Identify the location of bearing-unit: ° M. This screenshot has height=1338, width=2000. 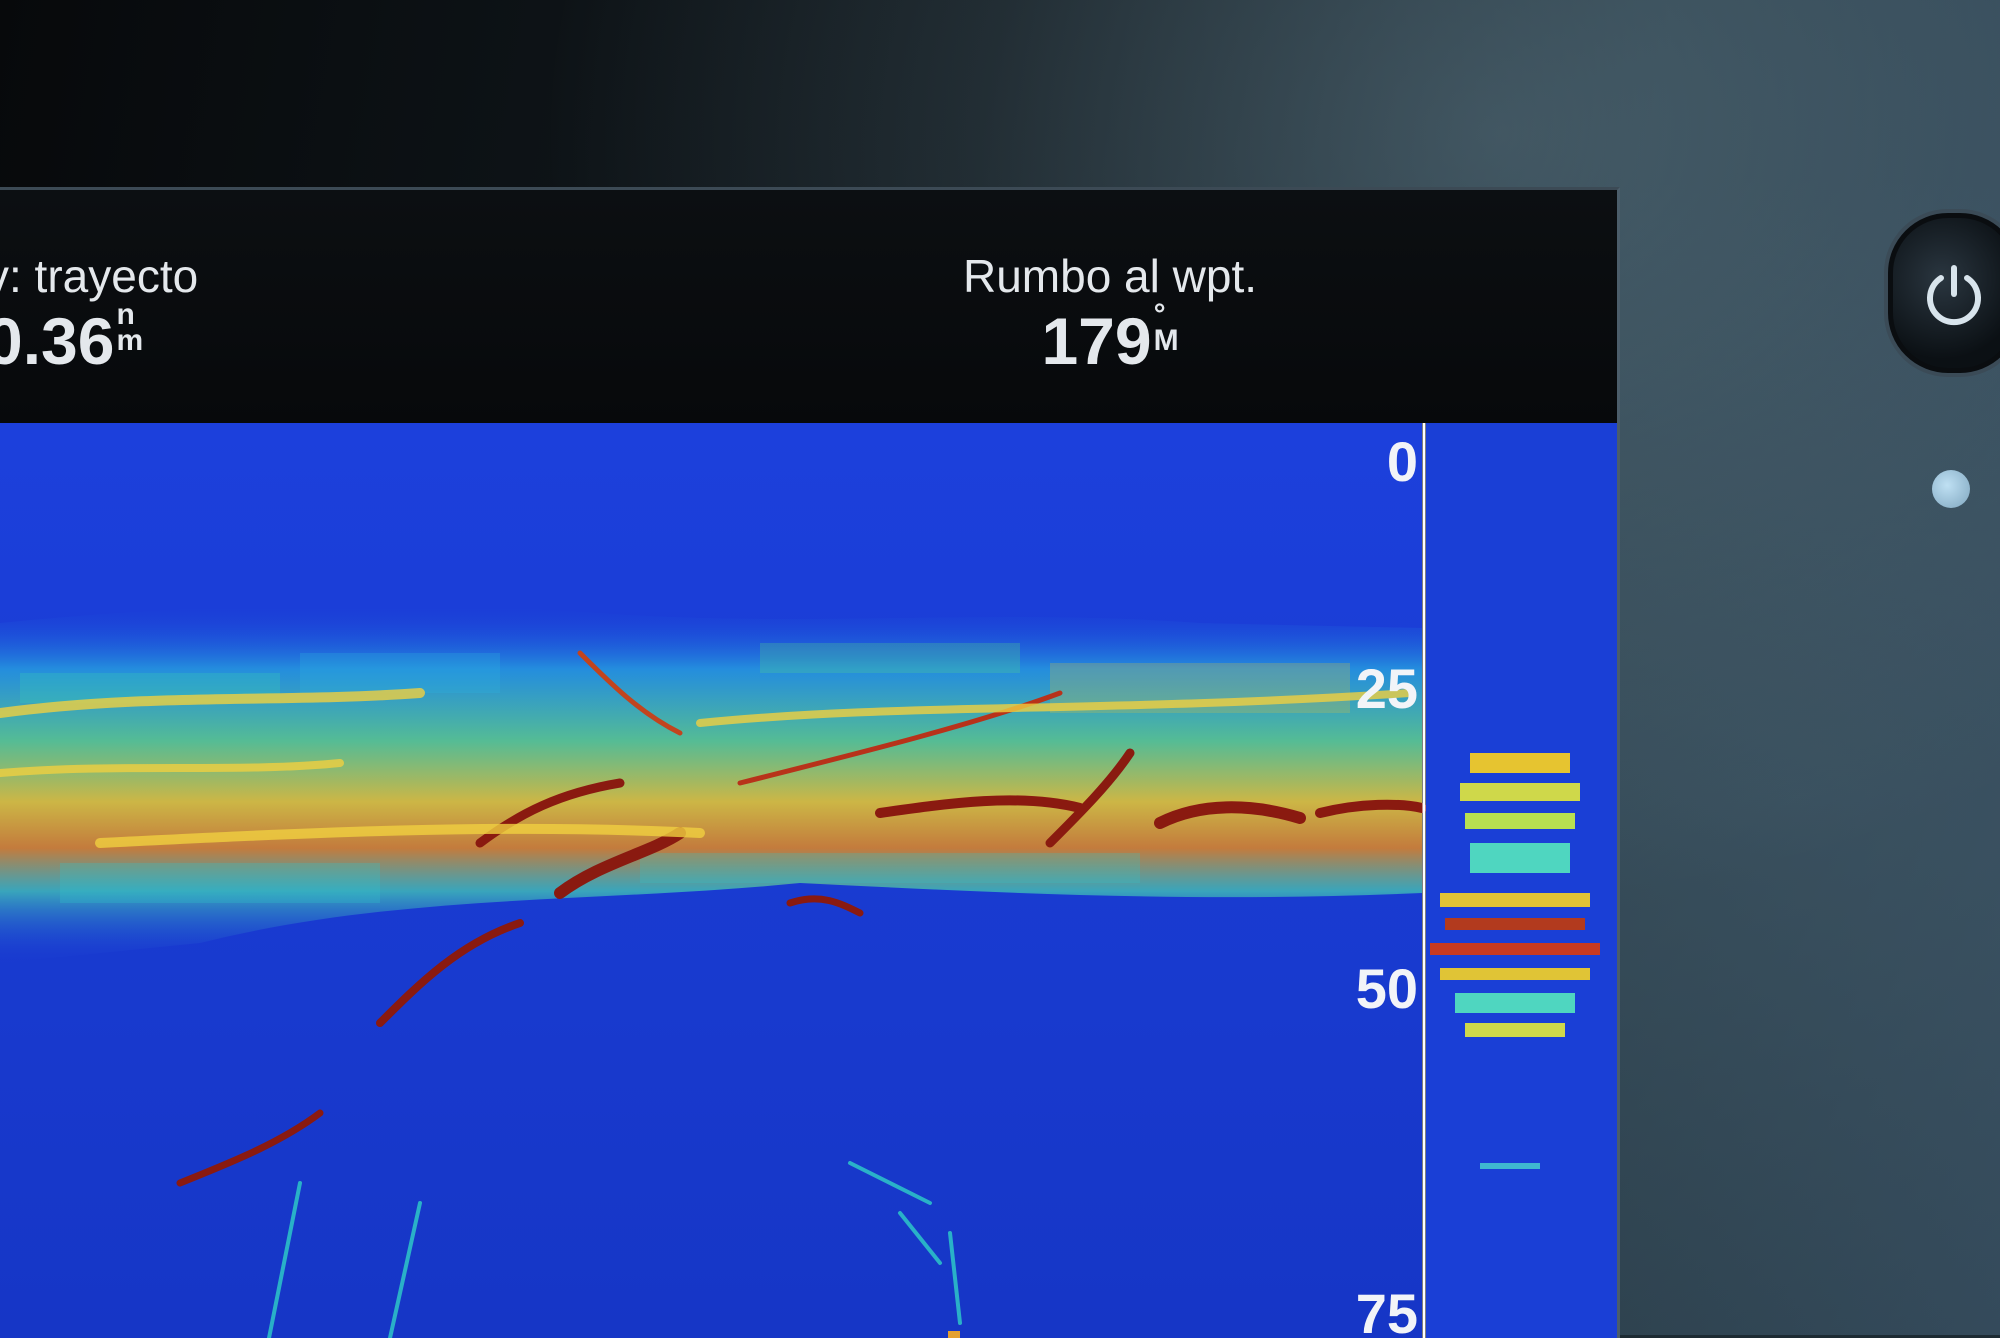
(1166, 328).